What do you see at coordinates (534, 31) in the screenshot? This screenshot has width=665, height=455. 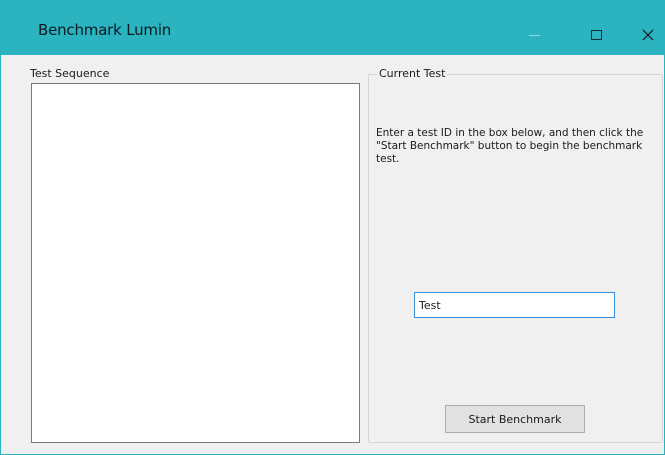 I see `minimize-button` at bounding box center [534, 31].